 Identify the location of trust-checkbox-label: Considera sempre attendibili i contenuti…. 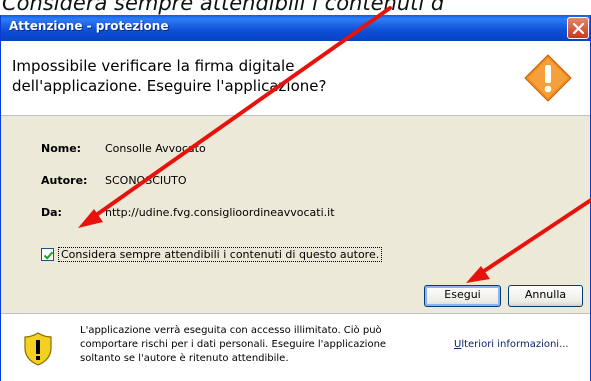
(220, 254).